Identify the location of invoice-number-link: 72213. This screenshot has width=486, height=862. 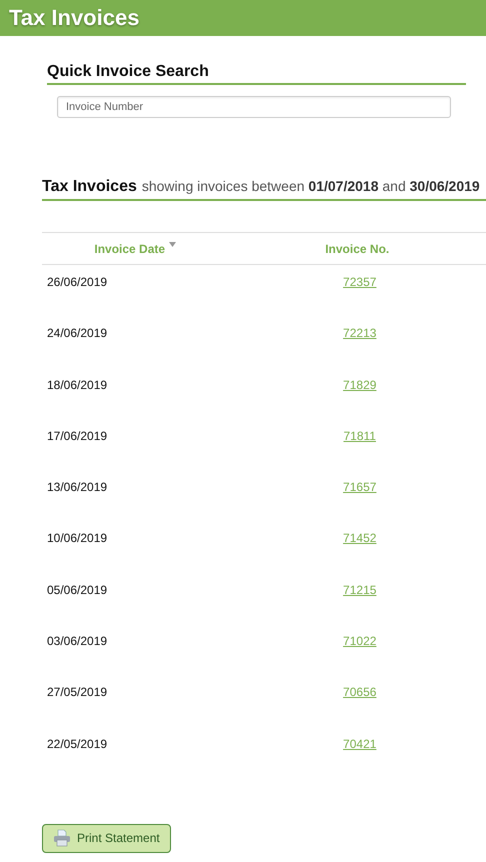
(359, 333).